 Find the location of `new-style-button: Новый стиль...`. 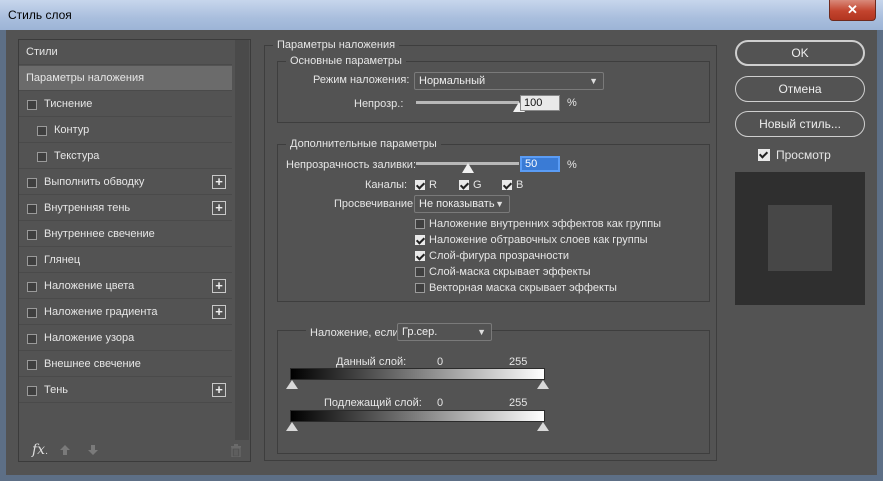

new-style-button: Новый стиль... is located at coordinates (800, 124).